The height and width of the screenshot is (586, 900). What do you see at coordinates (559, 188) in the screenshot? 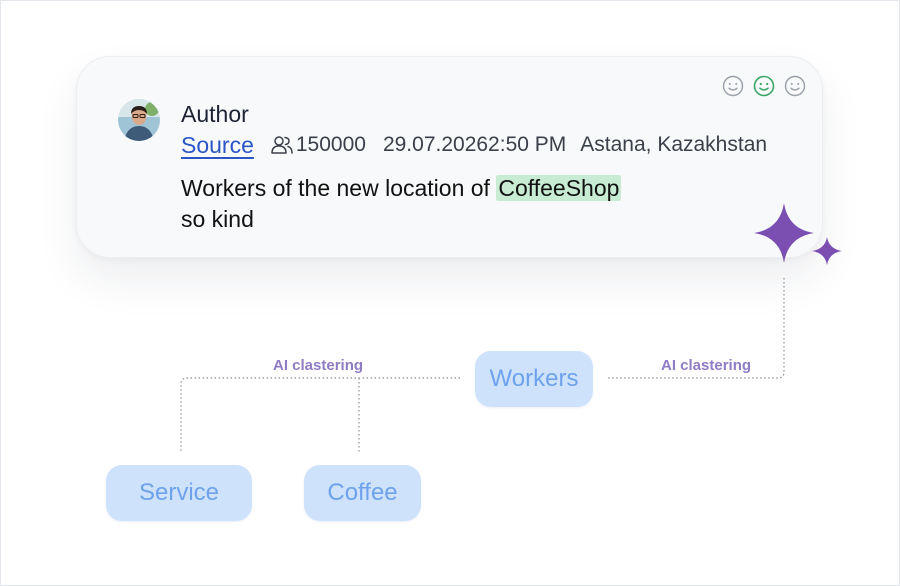
I see `brand-highlight: CoffeeShop` at bounding box center [559, 188].